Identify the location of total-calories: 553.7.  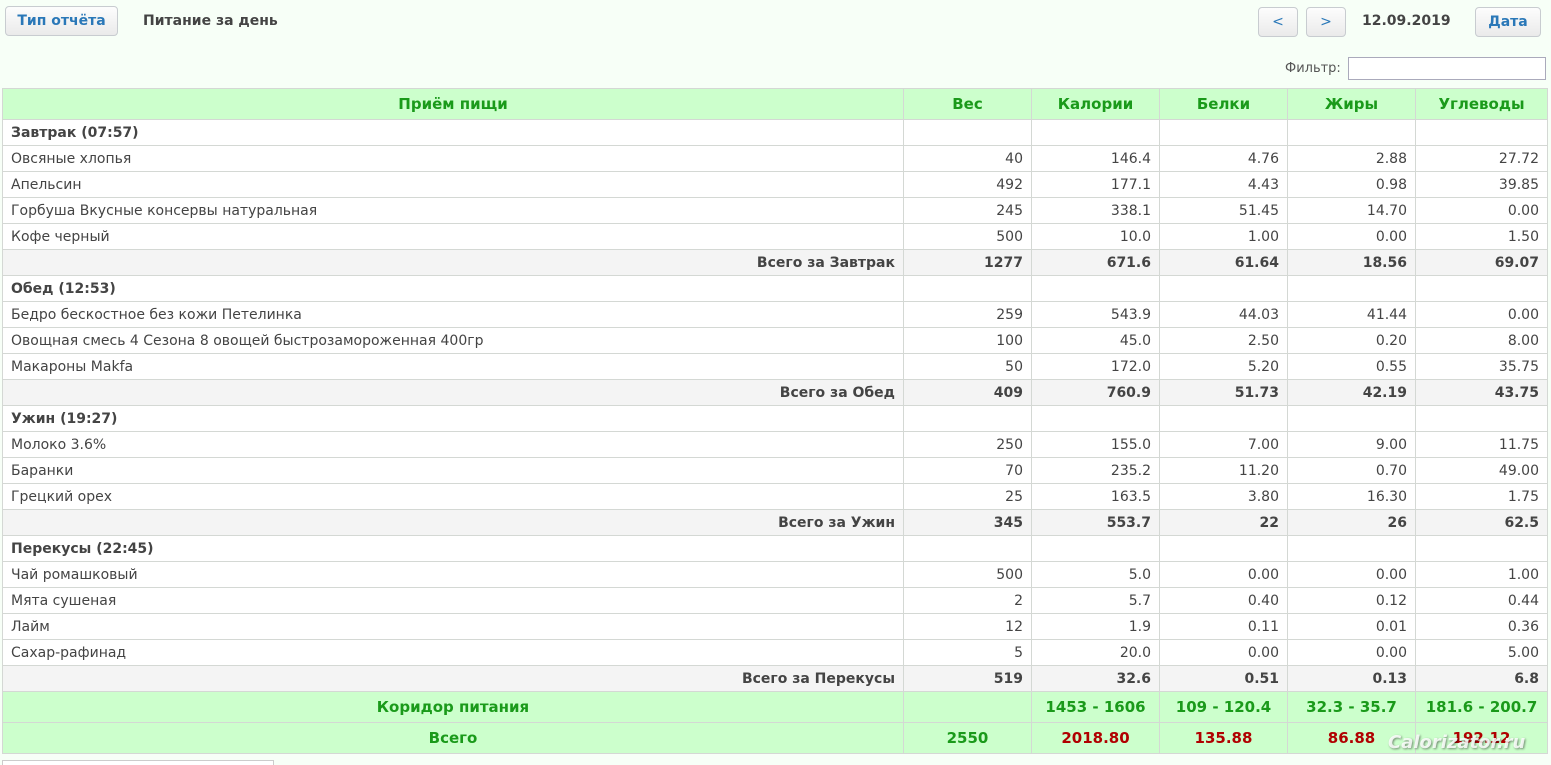
(1095, 522).